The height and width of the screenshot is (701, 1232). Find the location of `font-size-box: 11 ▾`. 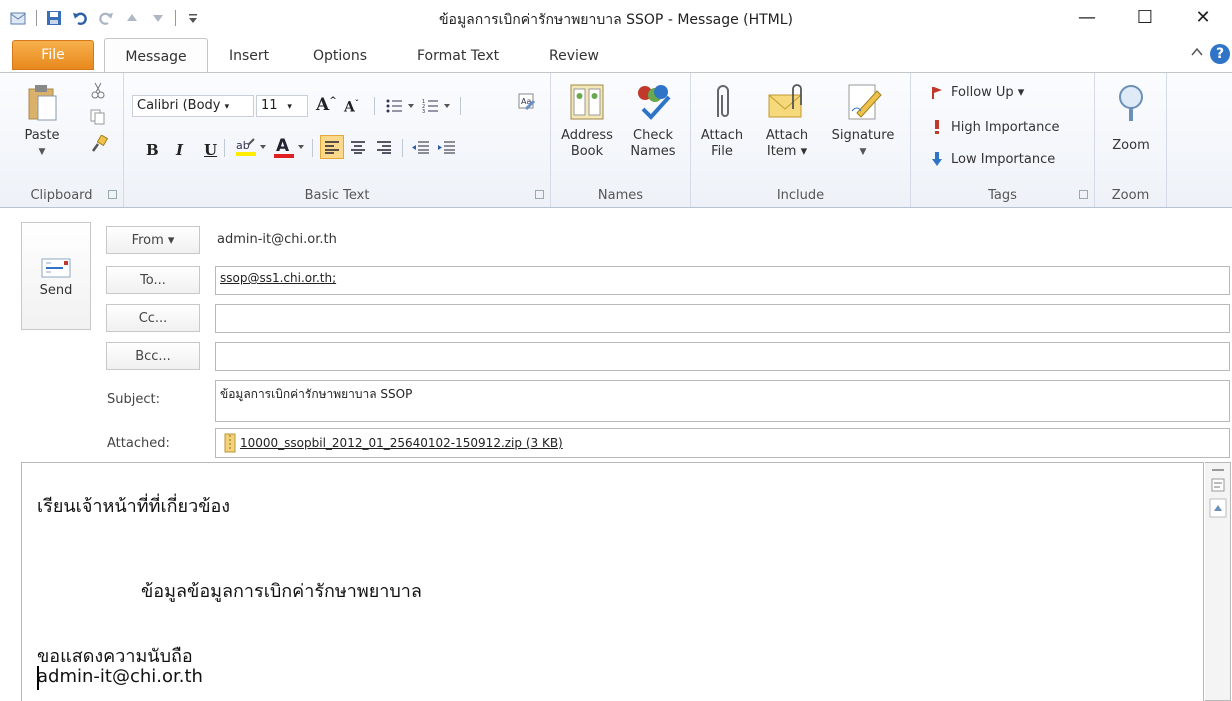

font-size-box: 11 ▾ is located at coordinates (282, 106).